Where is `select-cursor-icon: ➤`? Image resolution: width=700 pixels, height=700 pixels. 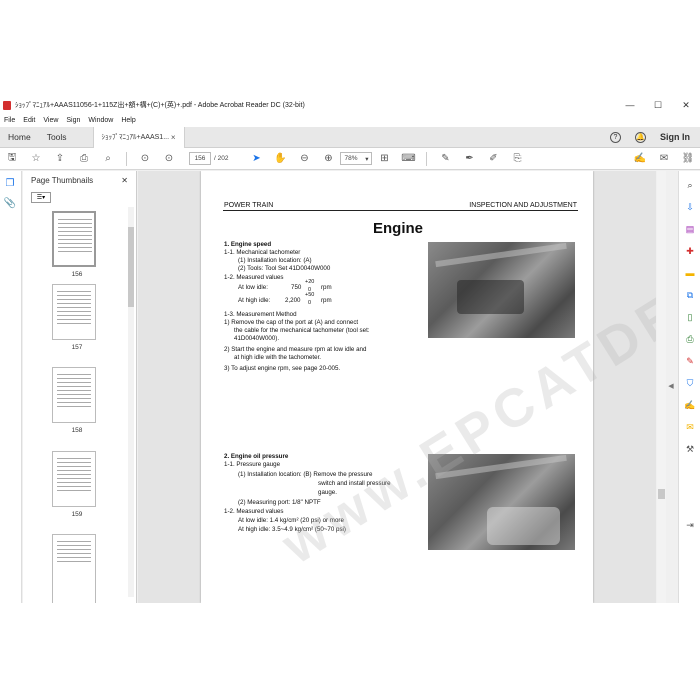 select-cursor-icon: ➤ is located at coordinates (256, 159).